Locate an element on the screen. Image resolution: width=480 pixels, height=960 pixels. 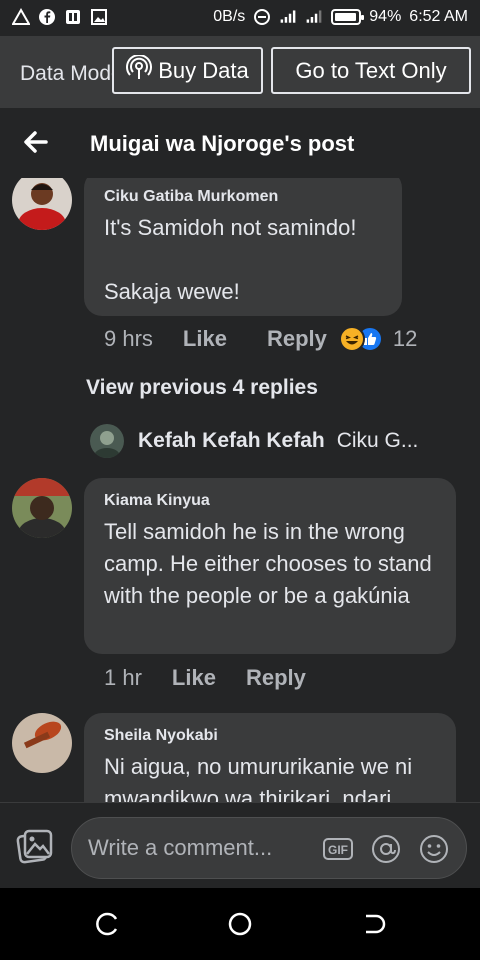
back-arrow-icon is located at coordinates (36, 142).